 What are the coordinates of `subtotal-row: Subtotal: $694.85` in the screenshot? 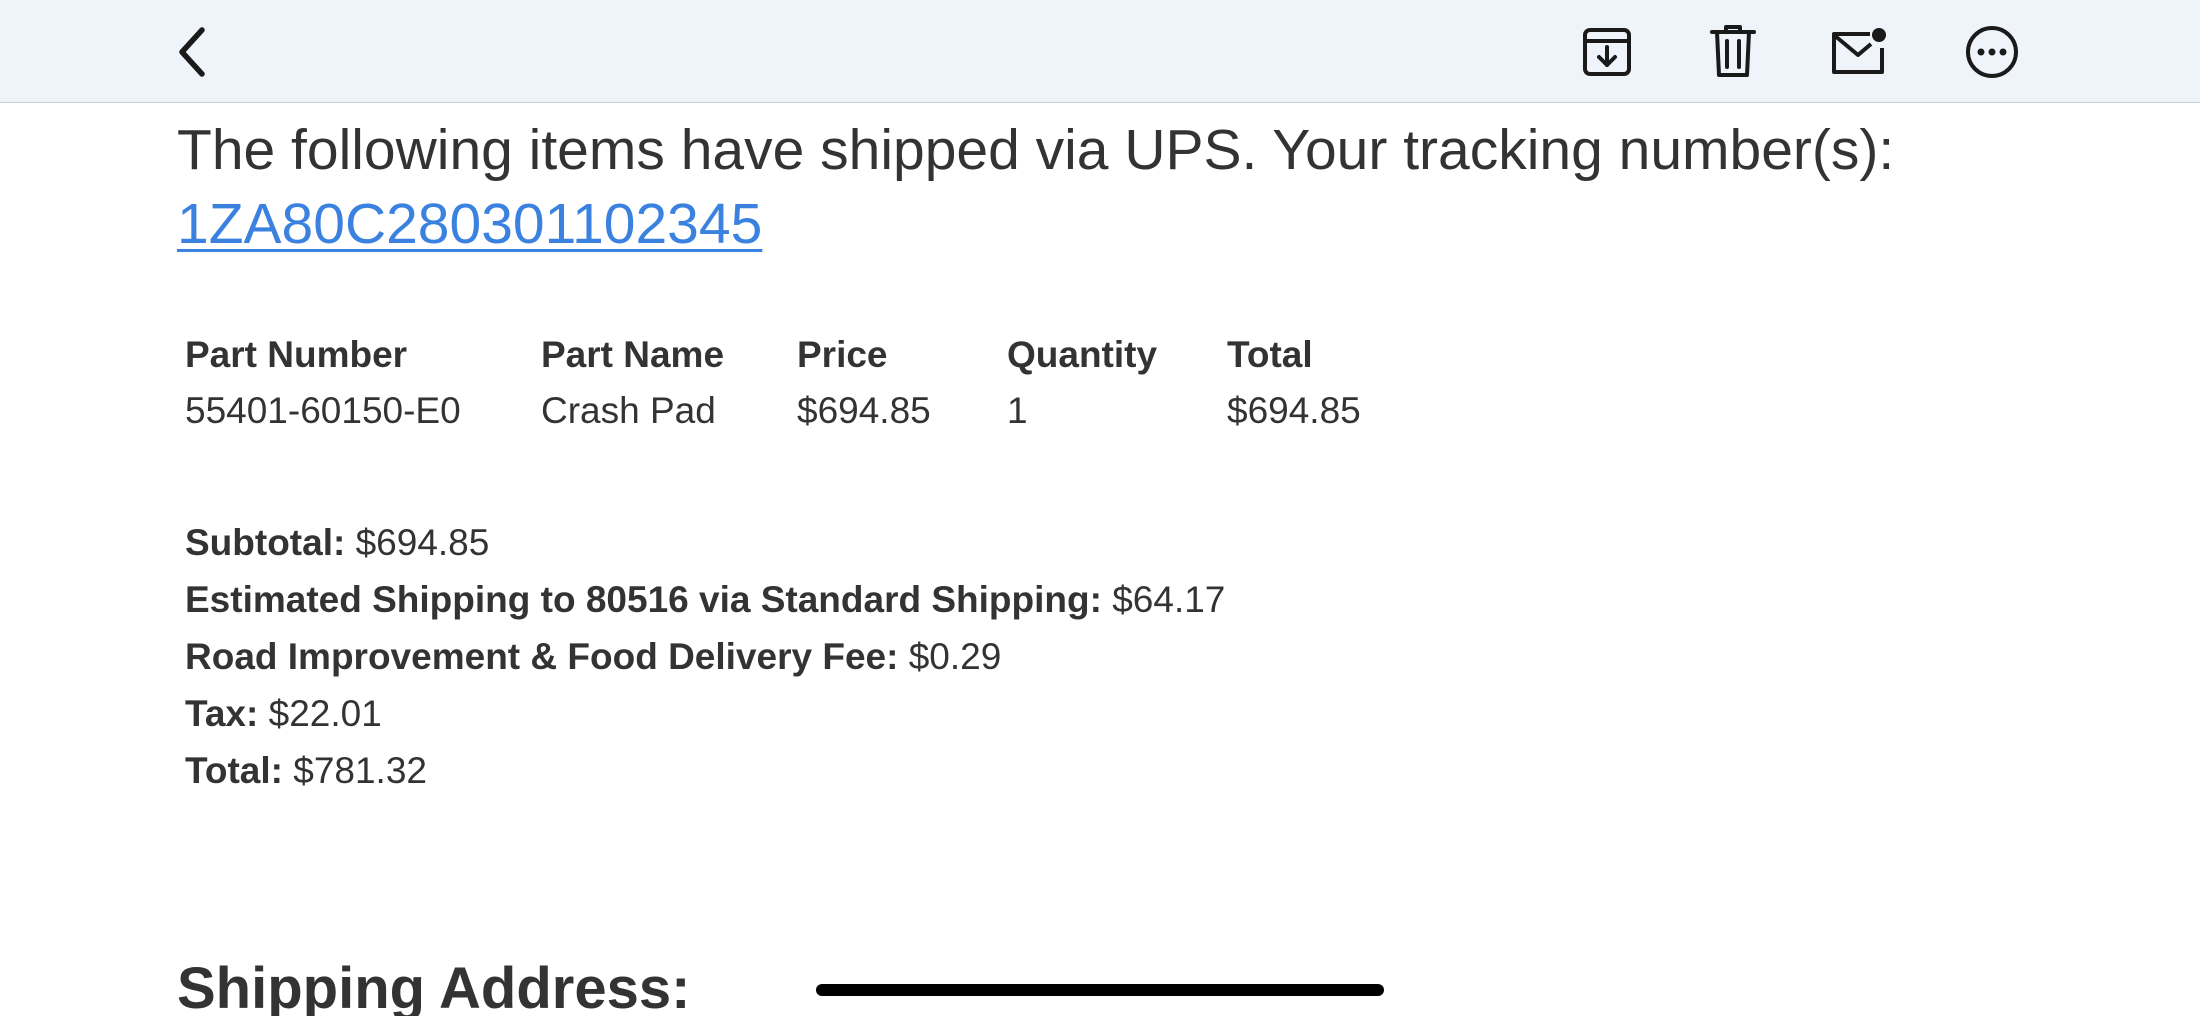 It's located at (705, 542).